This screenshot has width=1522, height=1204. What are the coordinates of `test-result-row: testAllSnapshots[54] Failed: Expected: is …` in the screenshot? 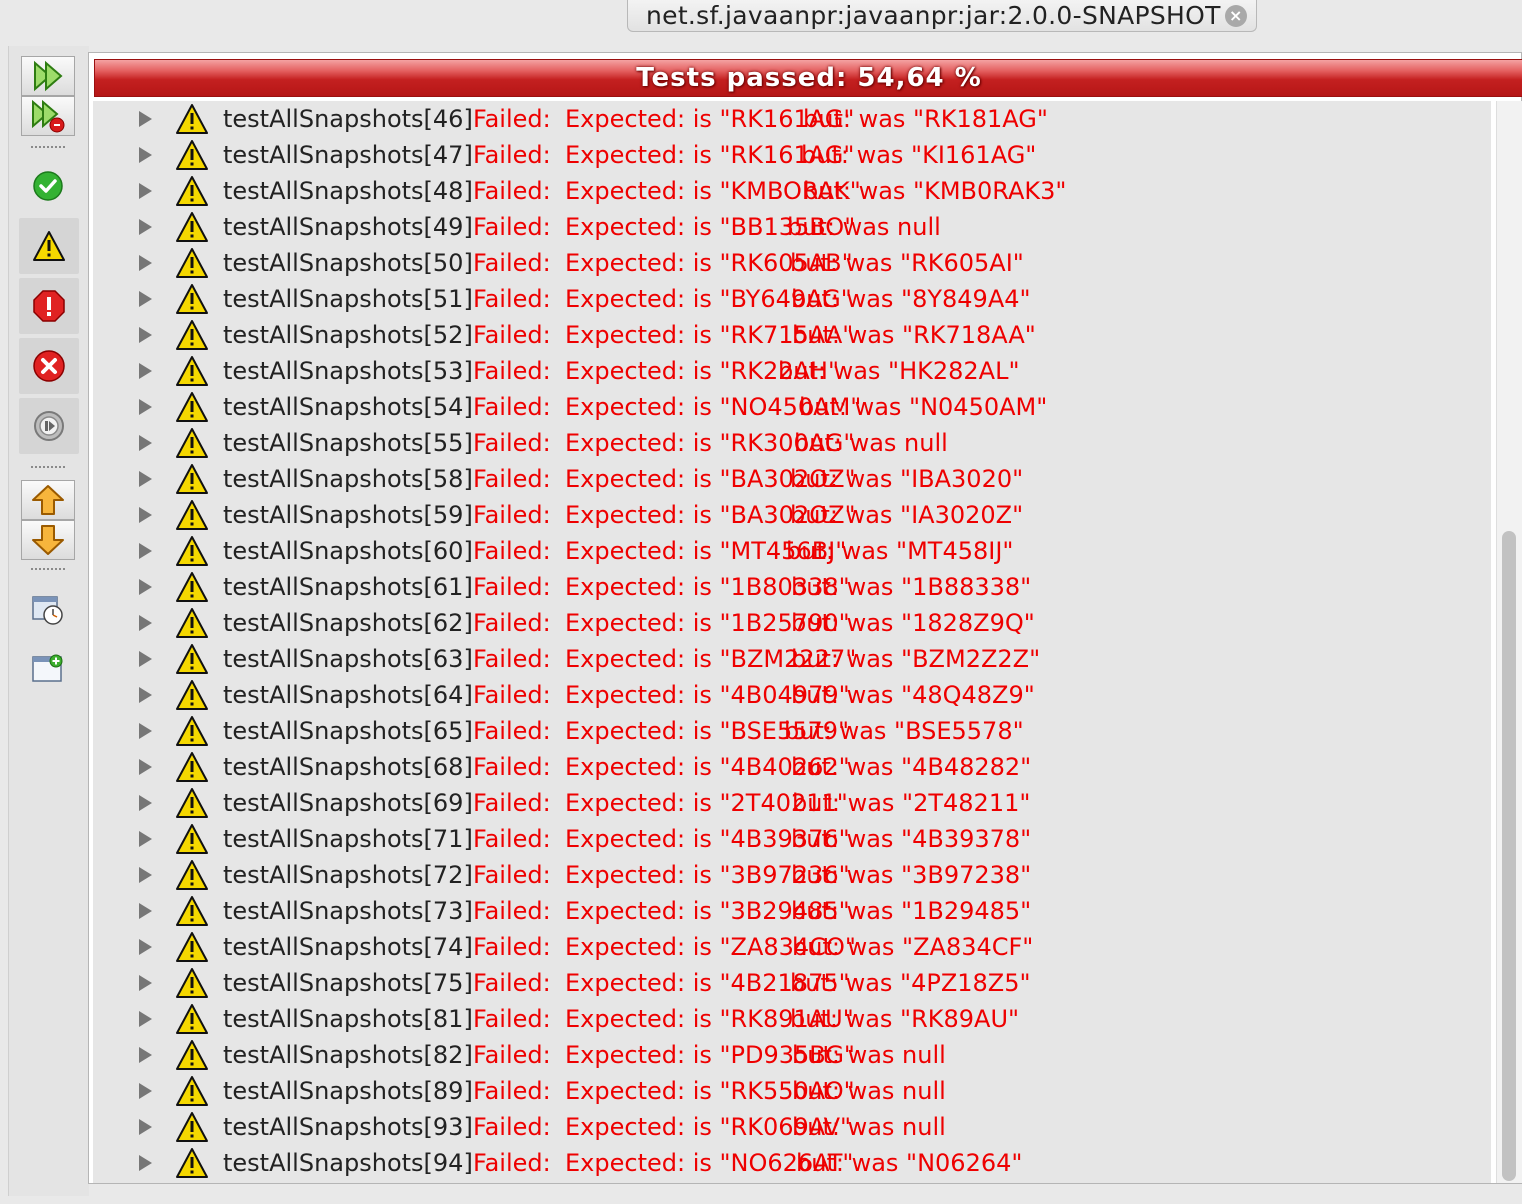 It's located at (792, 407).